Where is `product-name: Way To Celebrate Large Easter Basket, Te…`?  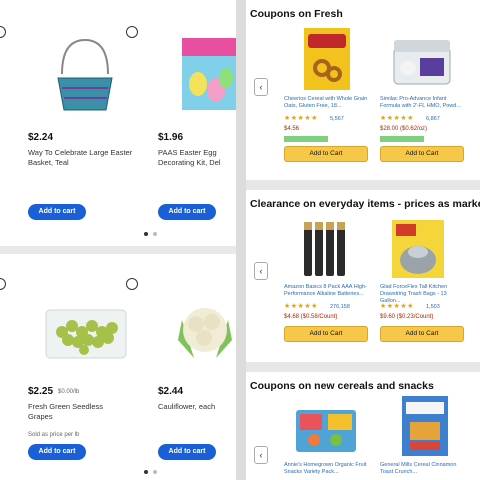 product-name: Way To Celebrate Large Easter Basket, Te… is located at coordinates (83, 158).